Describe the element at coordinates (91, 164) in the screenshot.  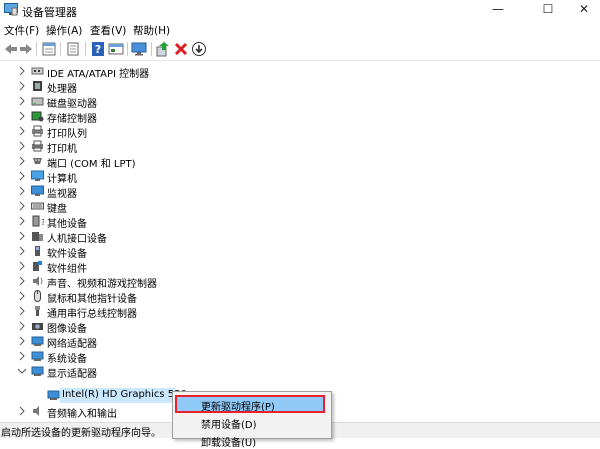
I see `tree-label: 端口 (COM 和 LPT)` at that location.